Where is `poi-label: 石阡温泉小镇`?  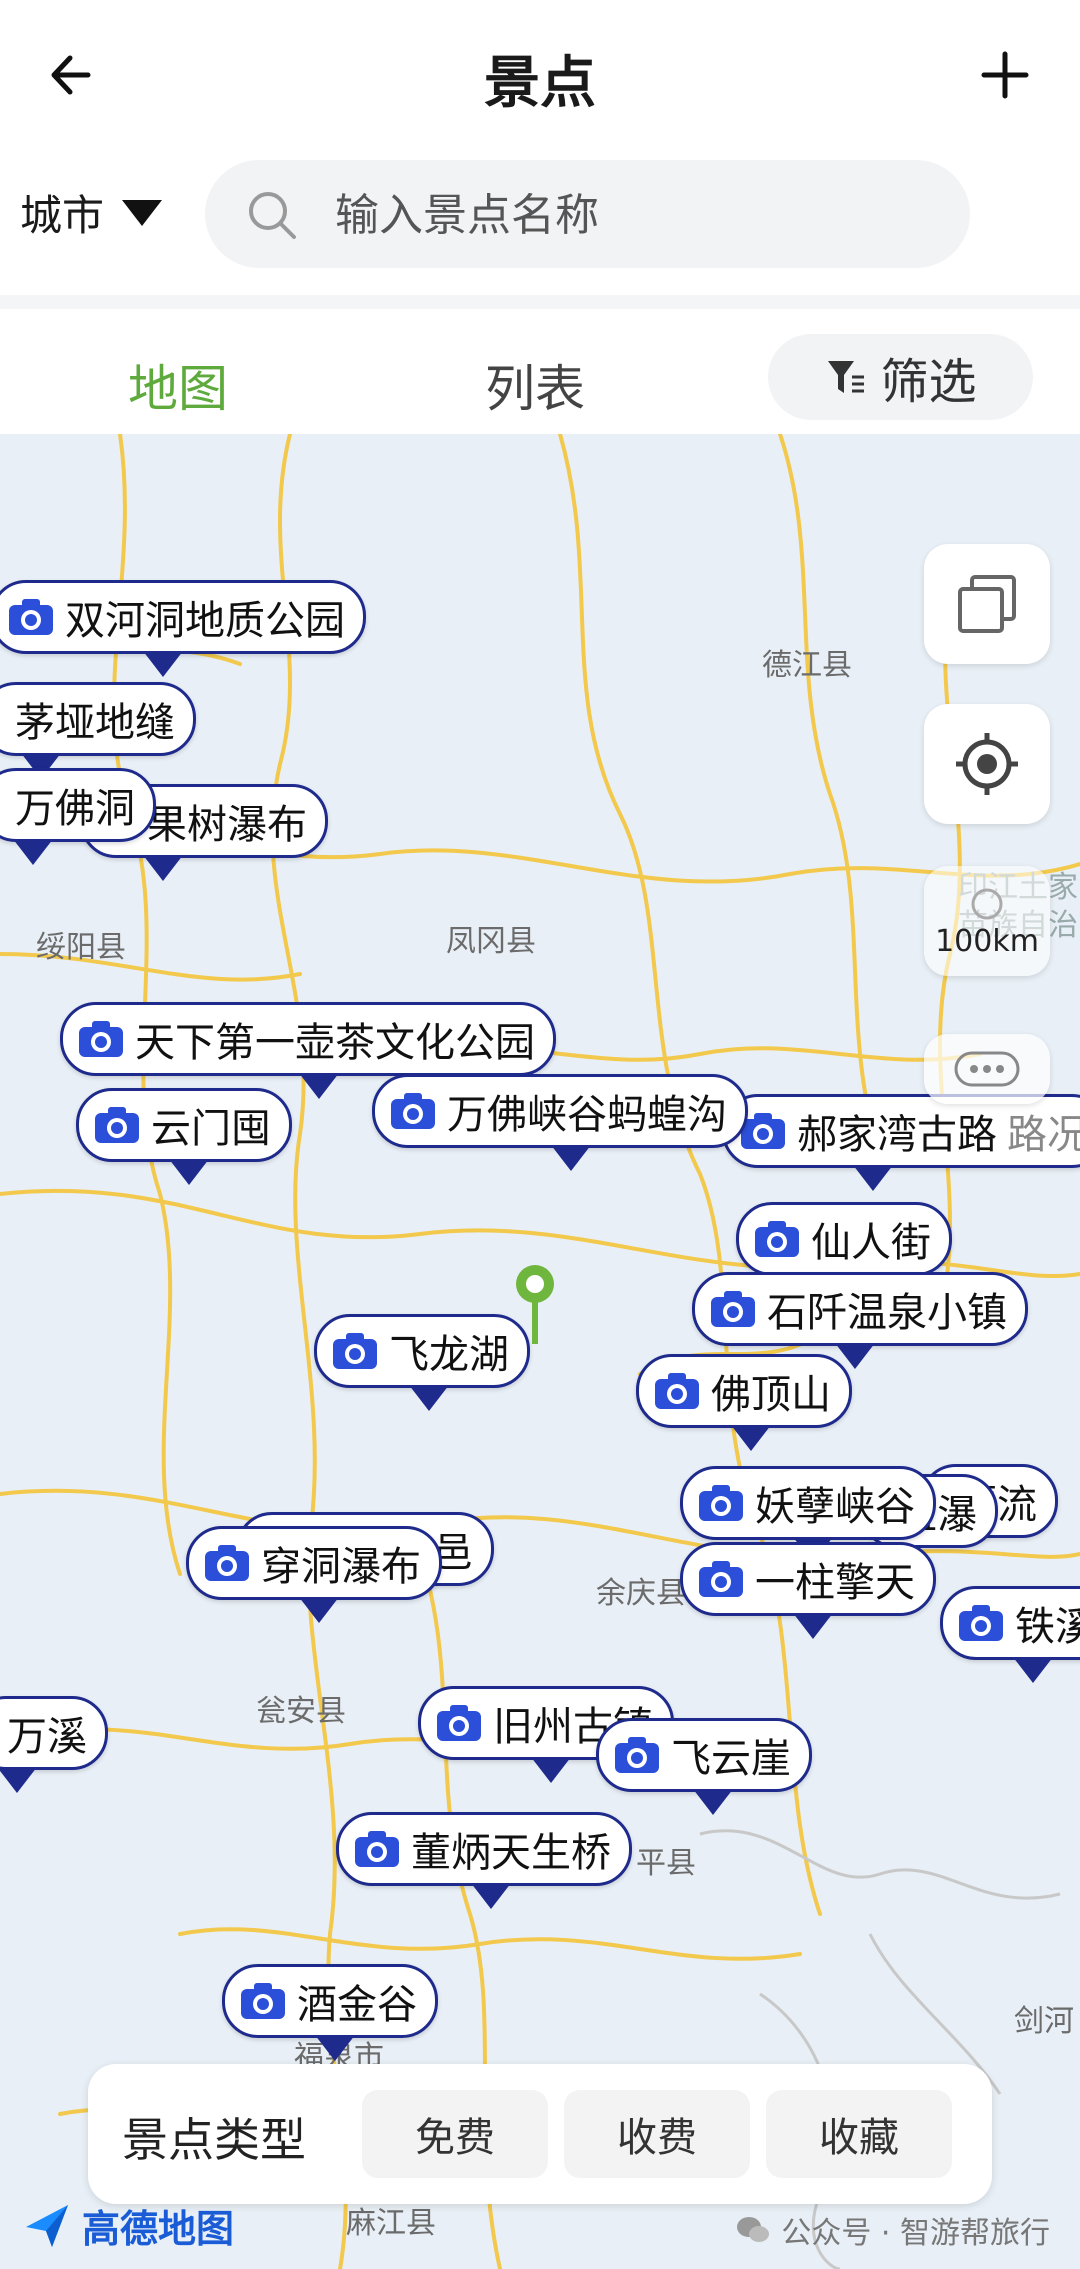 poi-label: 石阡温泉小镇 is located at coordinates (887, 1313).